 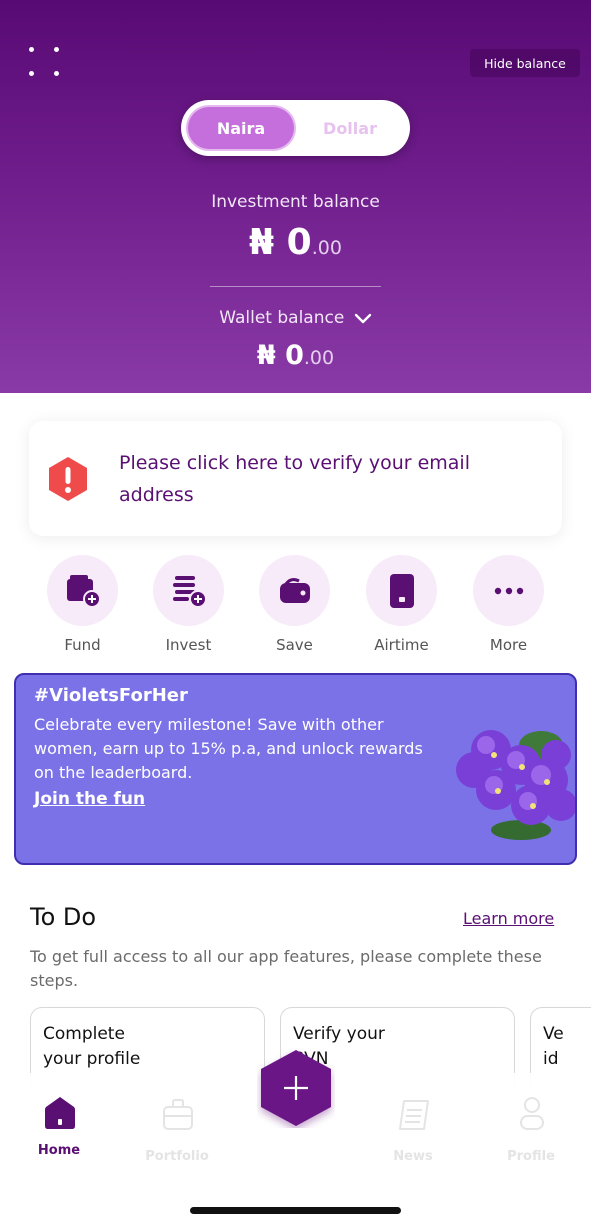 I want to click on menu-icon, so click(x=46, y=62).